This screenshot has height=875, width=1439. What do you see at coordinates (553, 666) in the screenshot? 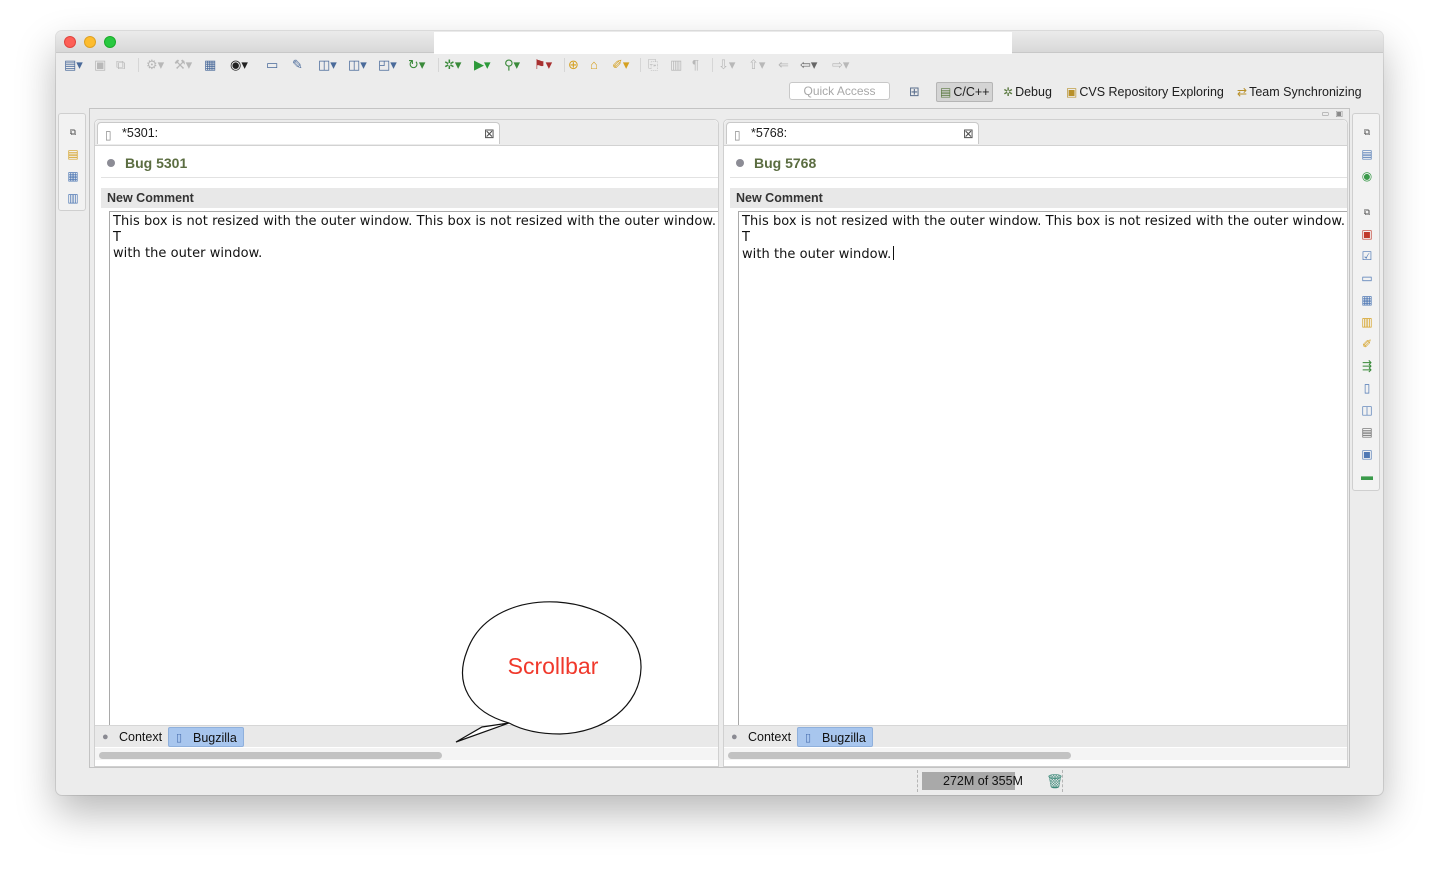
I see `callout-label: Scrollbar` at bounding box center [553, 666].